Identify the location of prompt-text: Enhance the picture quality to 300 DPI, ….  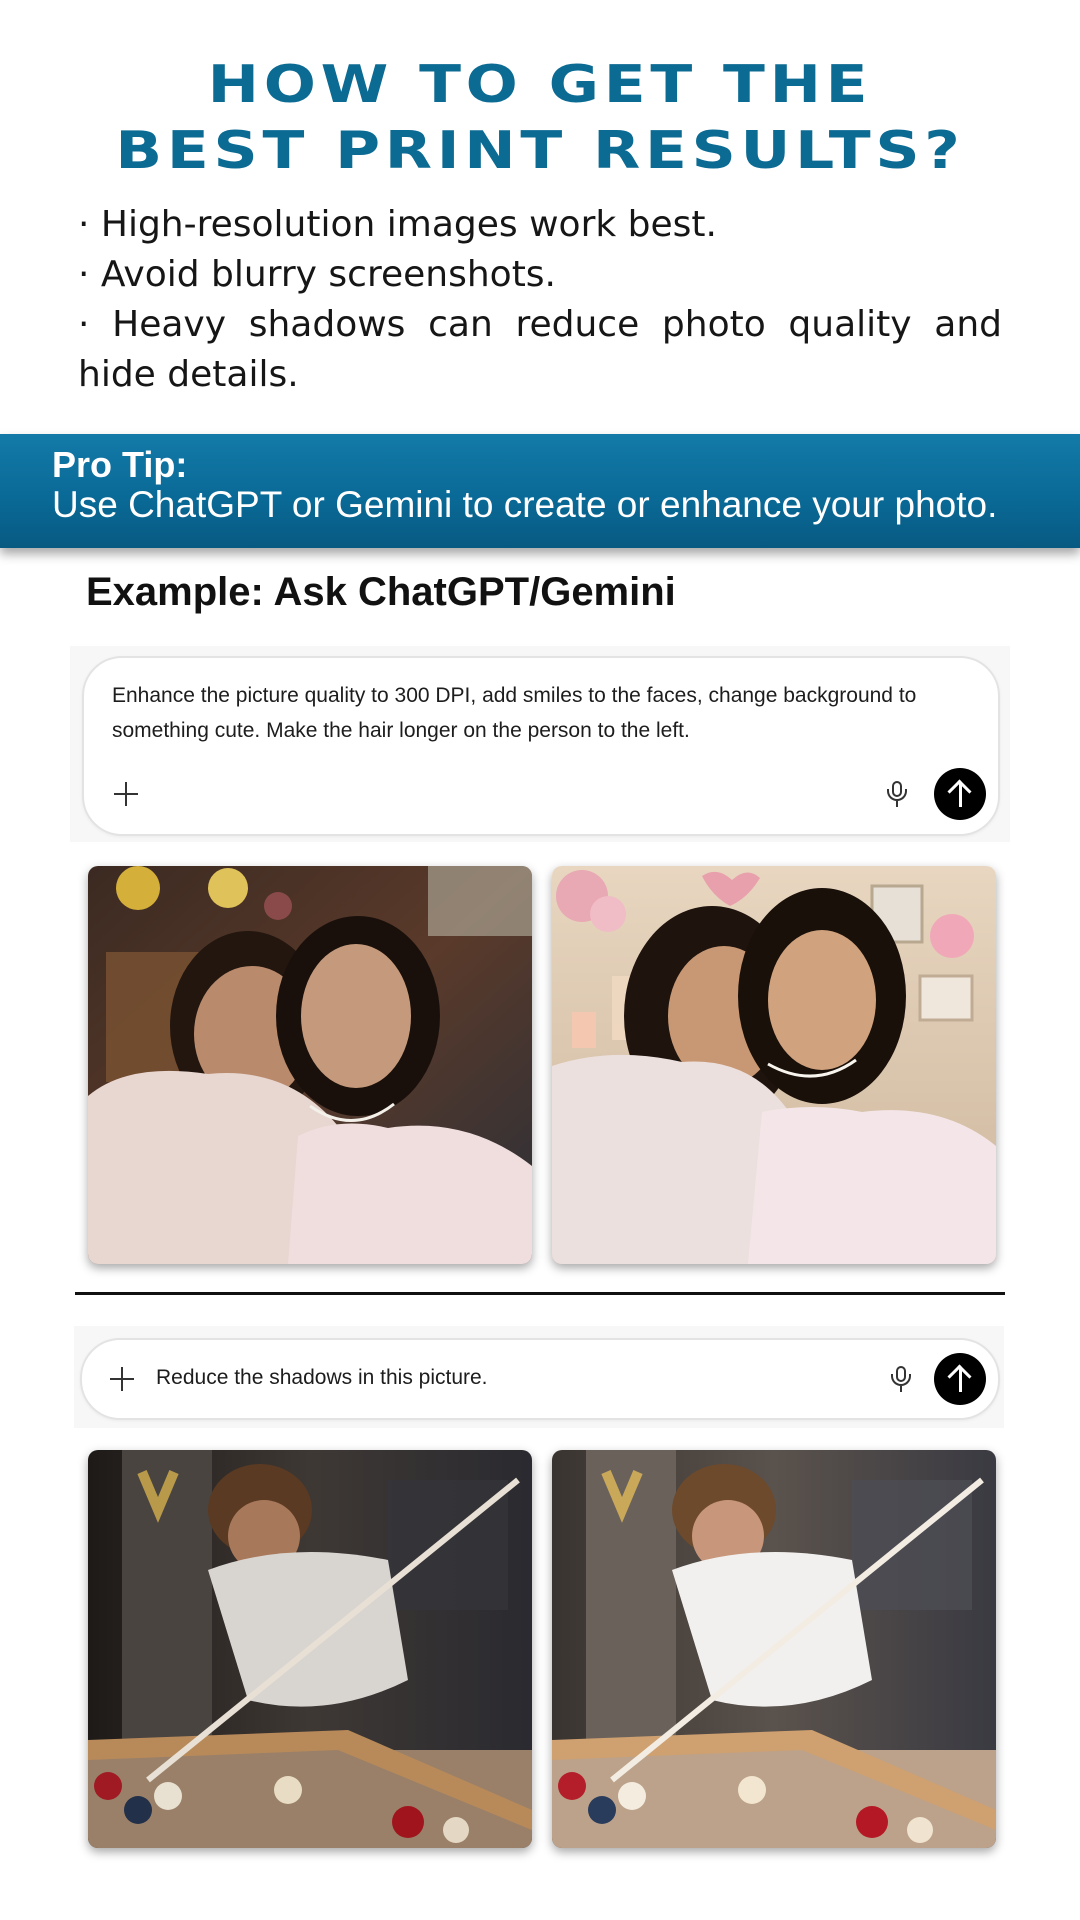
(527, 713).